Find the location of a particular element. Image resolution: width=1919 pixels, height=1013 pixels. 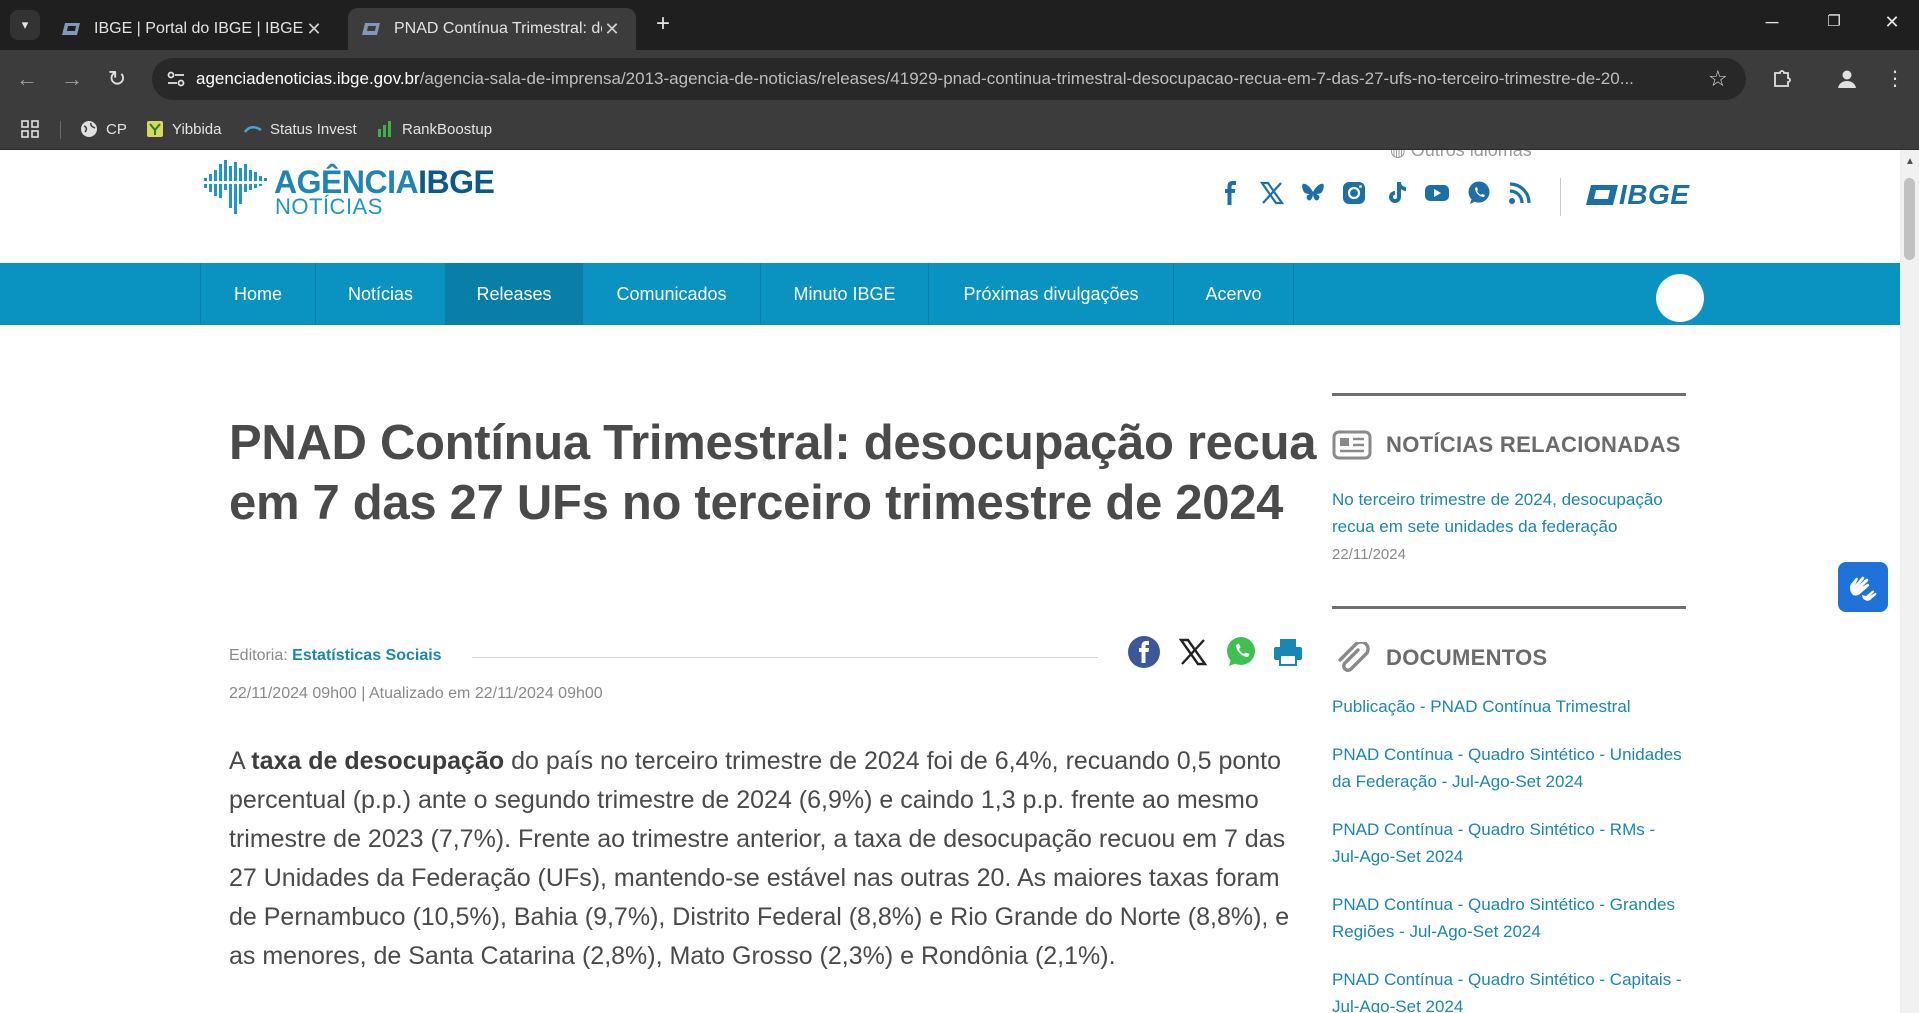

related-news-title: NOTÍCIAS RELACIONADAS is located at coordinates (1533, 444).